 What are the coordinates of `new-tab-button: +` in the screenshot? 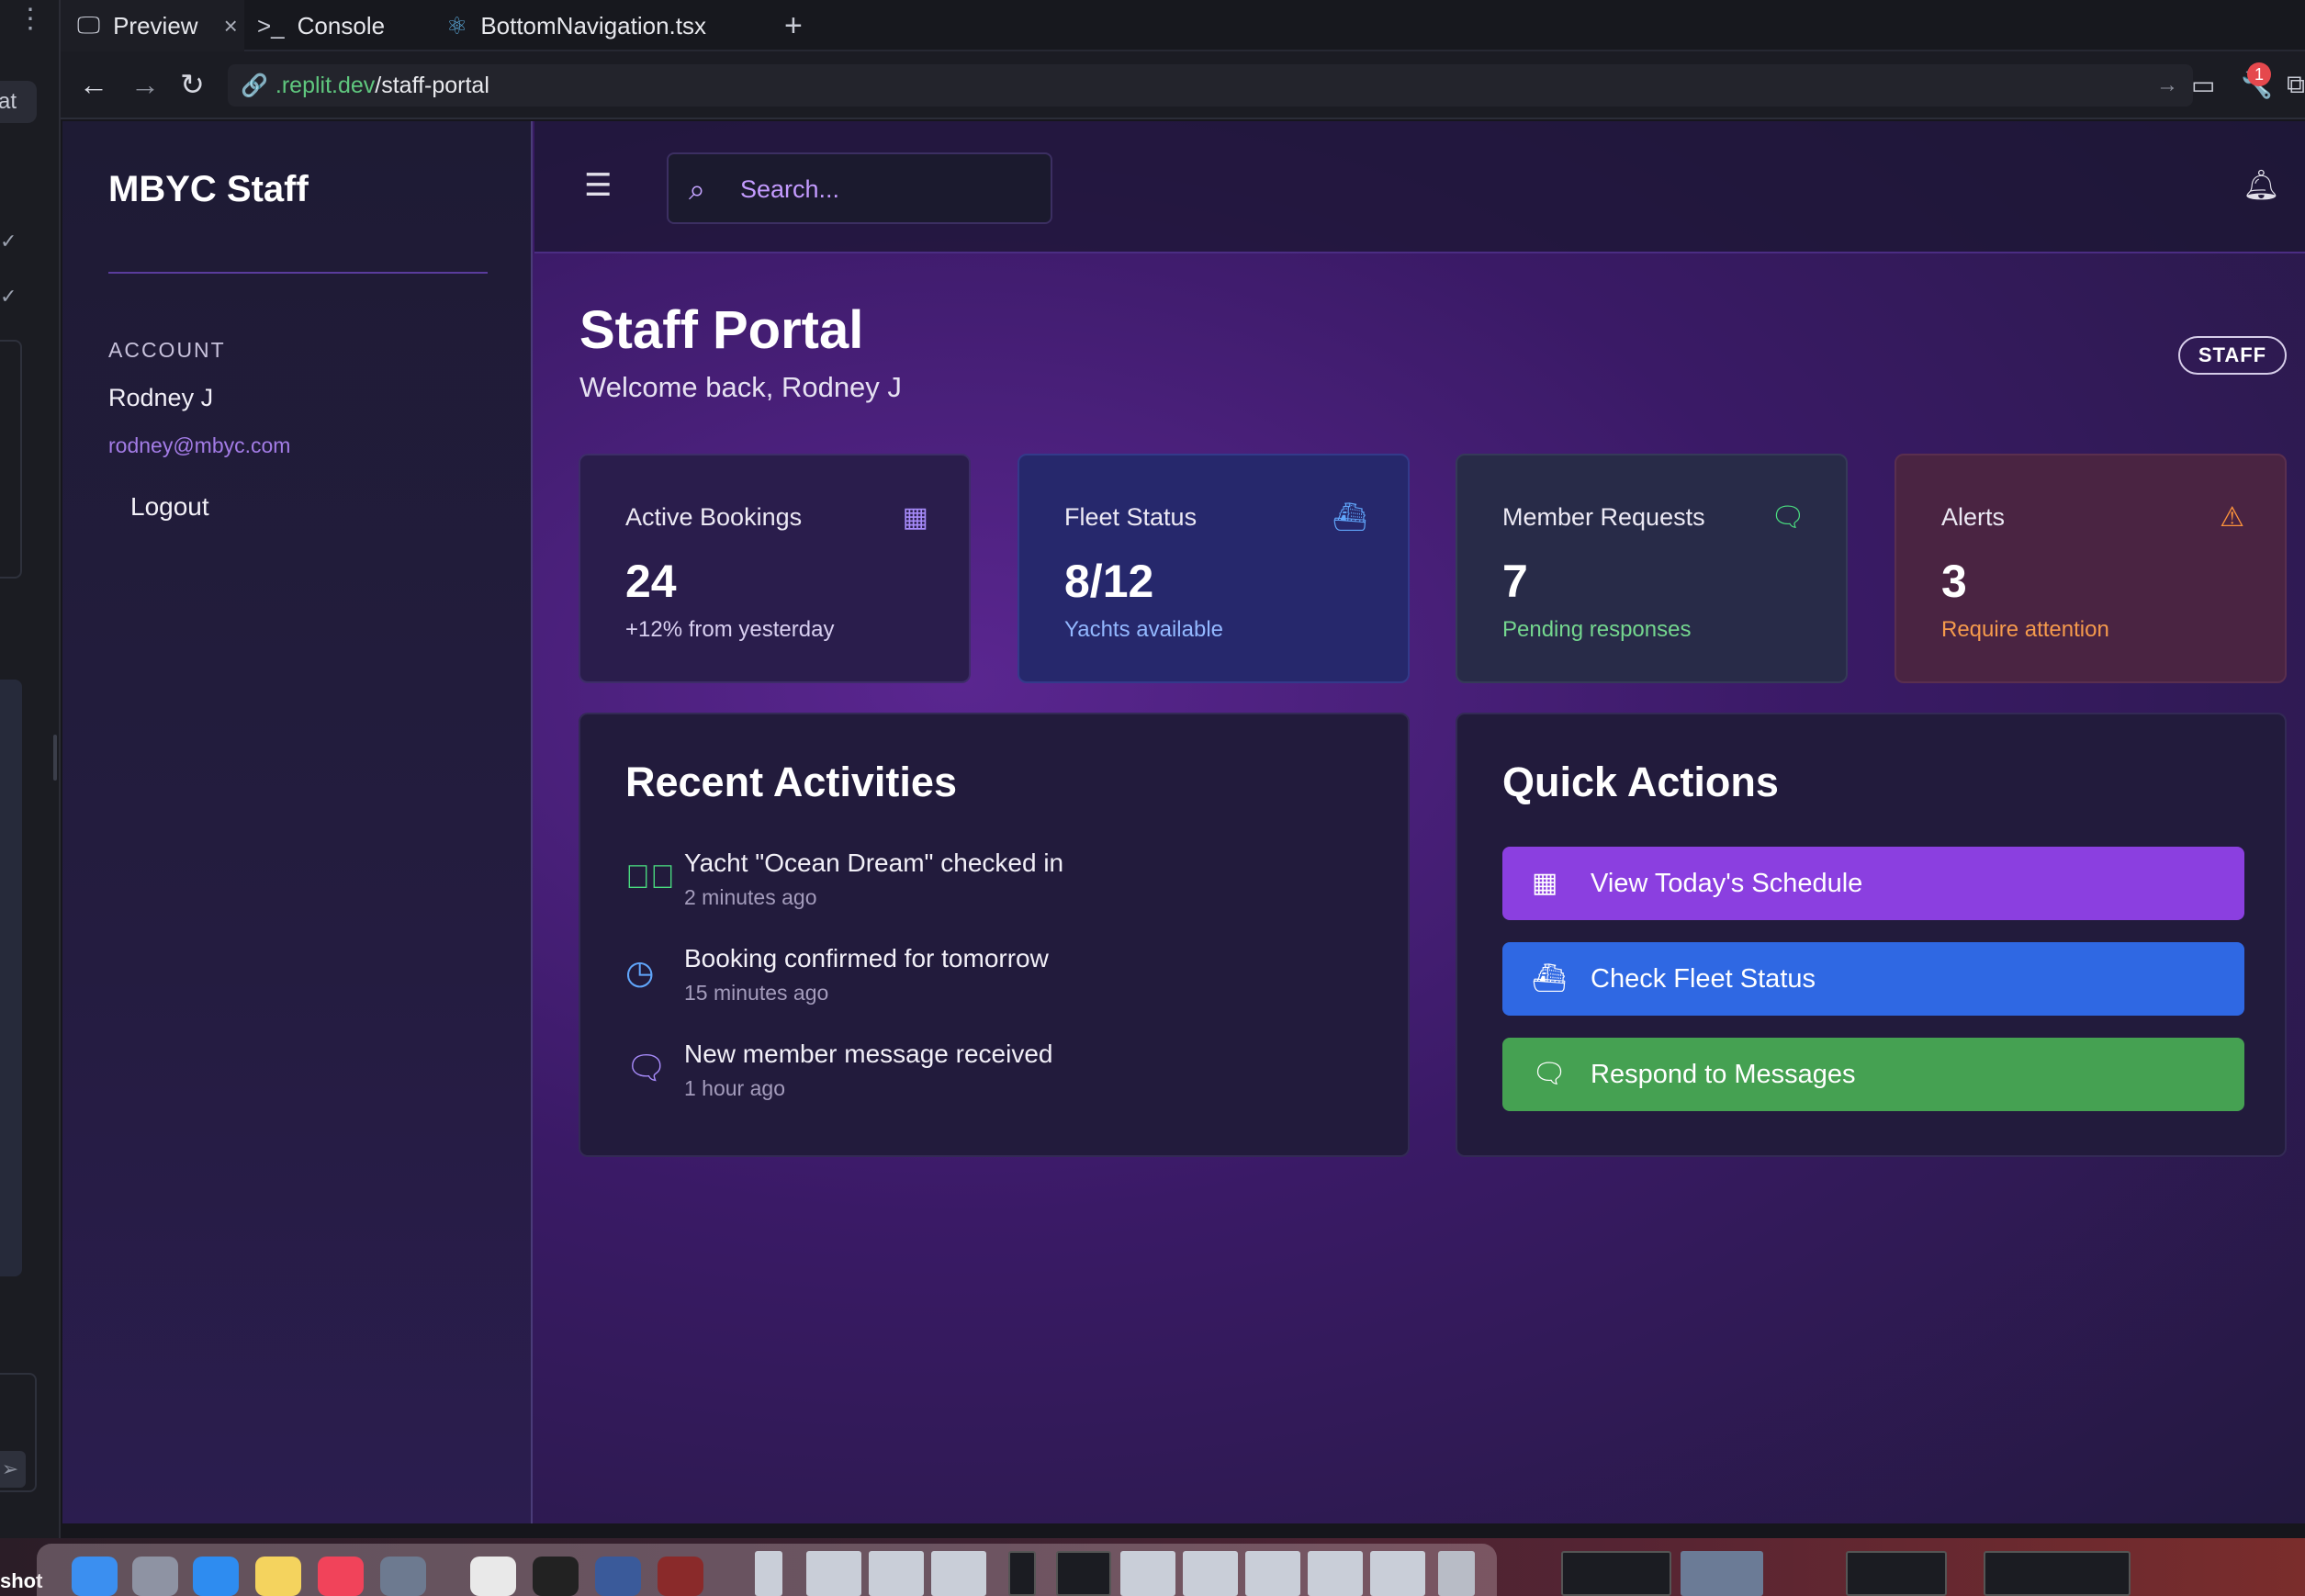 It's located at (793, 25).